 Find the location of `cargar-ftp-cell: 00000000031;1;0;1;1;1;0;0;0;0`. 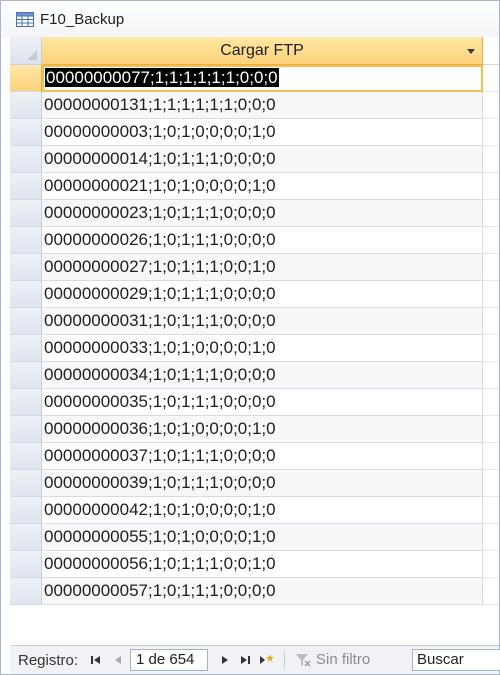

cargar-ftp-cell: 00000000031;1;0;1;1;1;0;0;0;0 is located at coordinates (262, 321).